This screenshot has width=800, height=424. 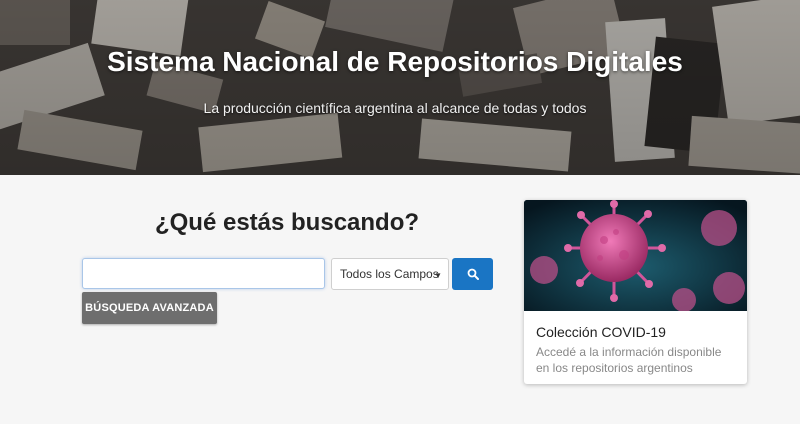 What do you see at coordinates (601, 332) in the screenshot?
I see `card-title: Colección COVID-19` at bounding box center [601, 332].